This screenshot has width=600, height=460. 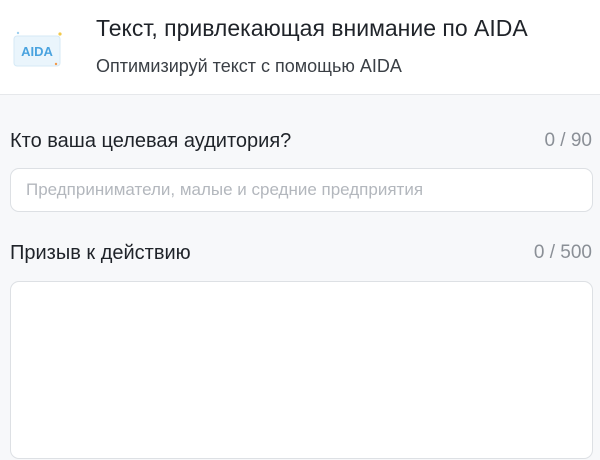 I want to click on cta-label: Призыв к действию, so click(x=100, y=253).